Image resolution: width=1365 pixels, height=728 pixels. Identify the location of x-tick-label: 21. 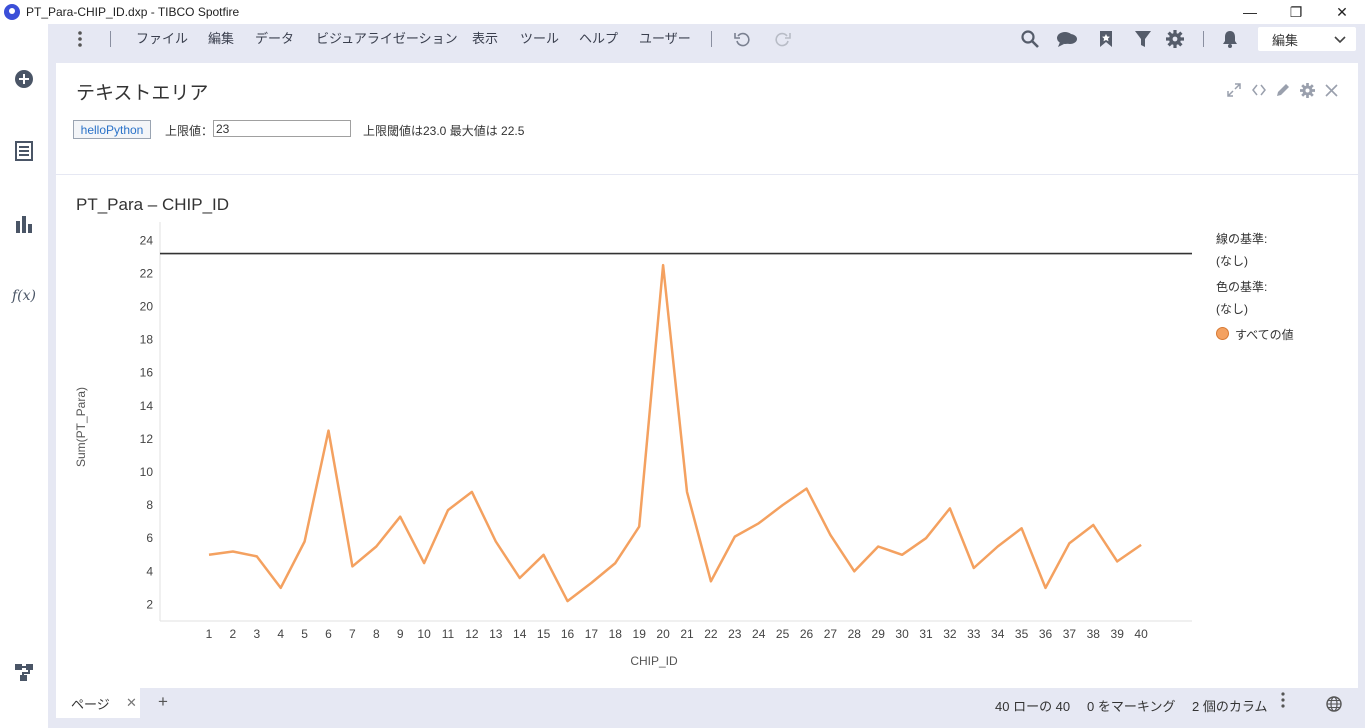
(687, 634).